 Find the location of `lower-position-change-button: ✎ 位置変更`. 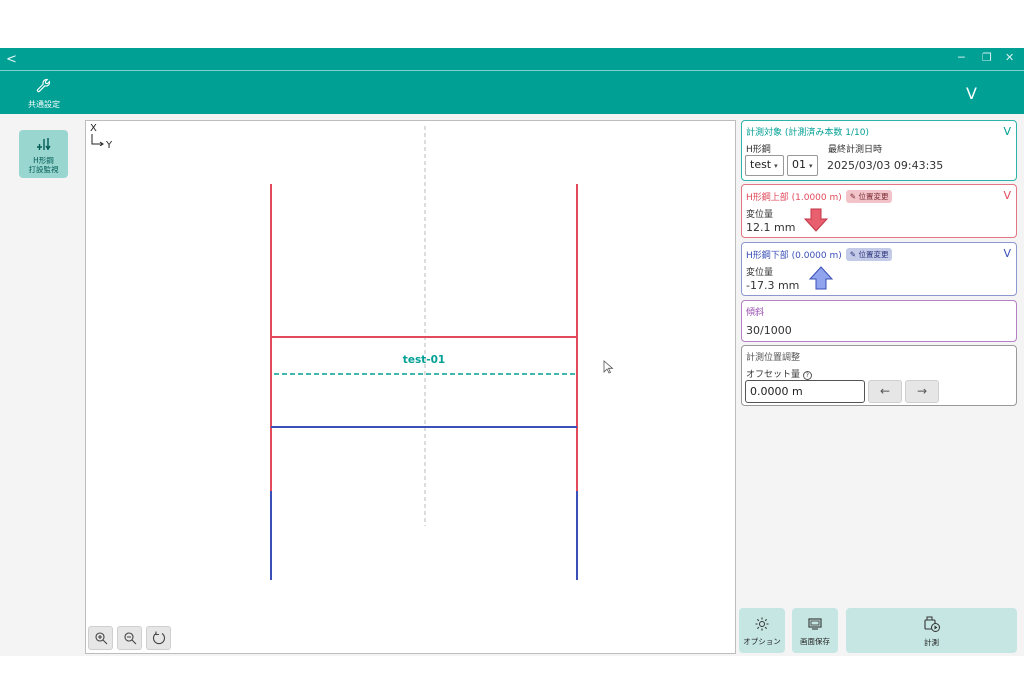

lower-position-change-button: ✎ 位置変更 is located at coordinates (869, 254).